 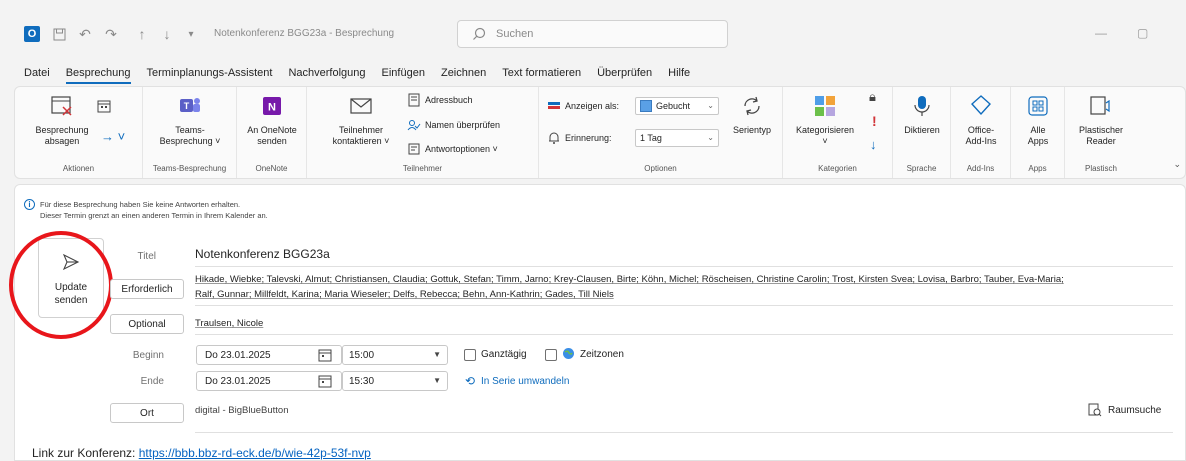 I want to click on show-as-label: Anzeigen als:, so click(x=592, y=106).